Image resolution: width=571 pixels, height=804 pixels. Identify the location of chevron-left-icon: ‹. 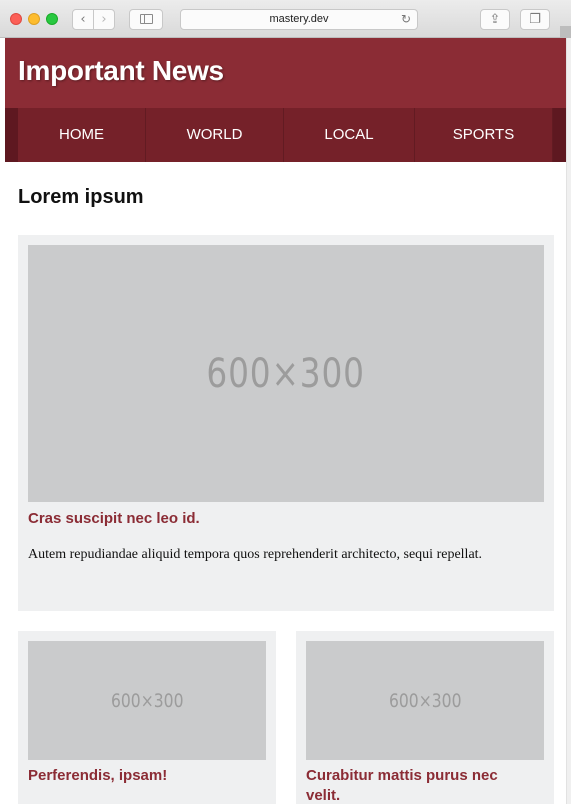
(83, 19).